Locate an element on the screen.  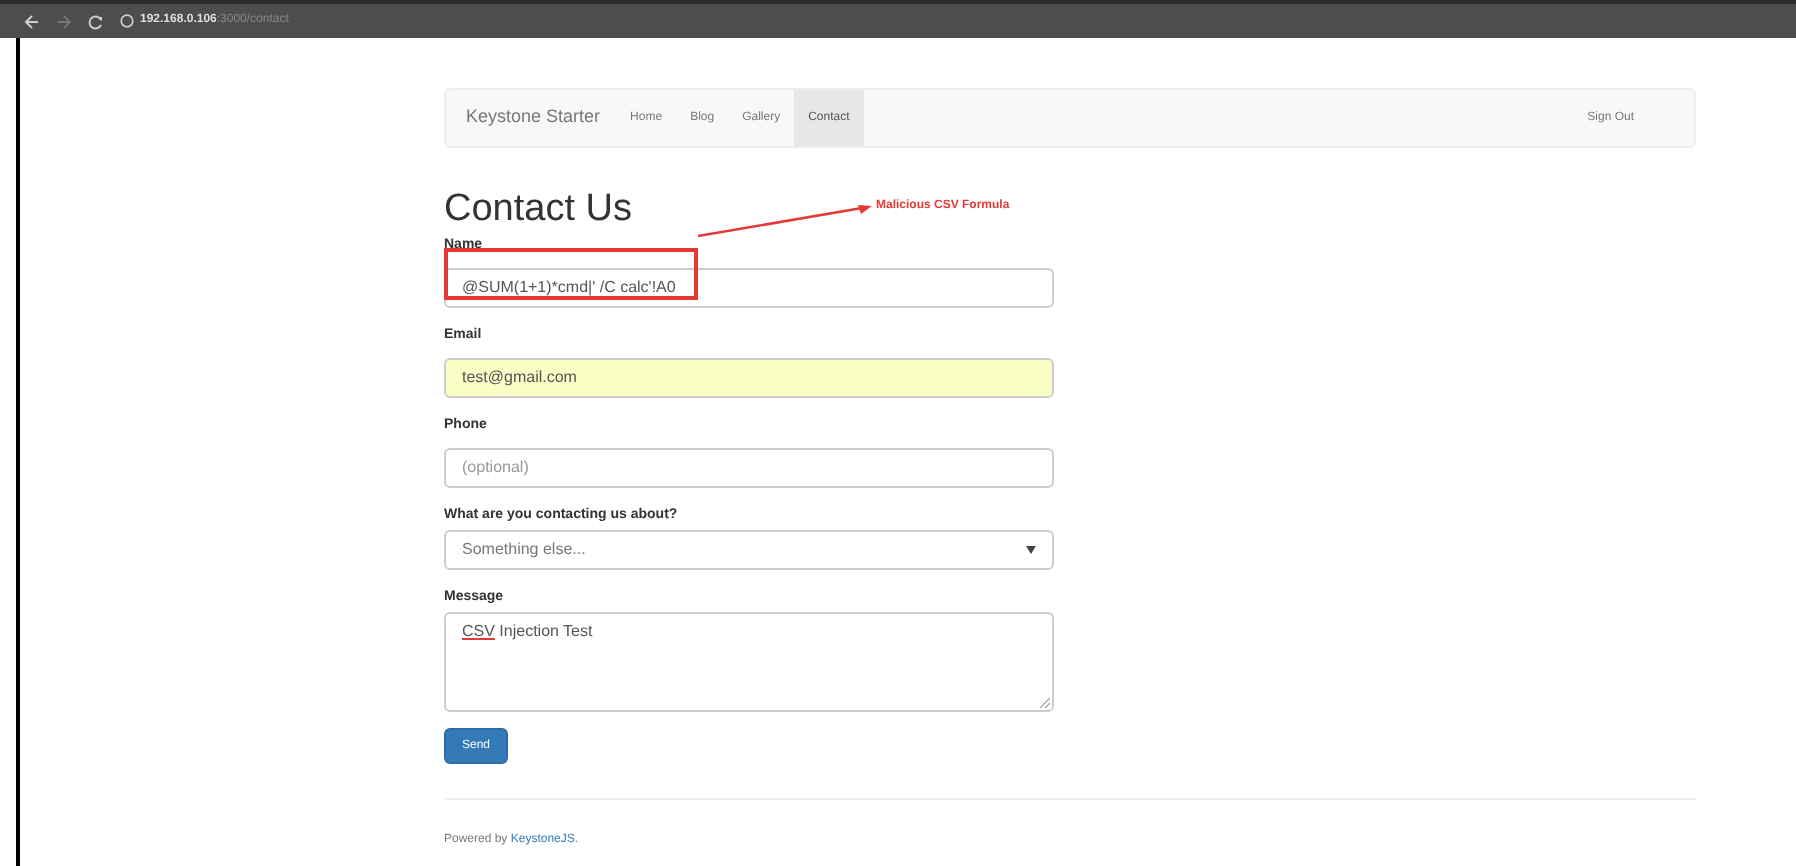
brand-link: Keystone Starter is located at coordinates (533, 118).